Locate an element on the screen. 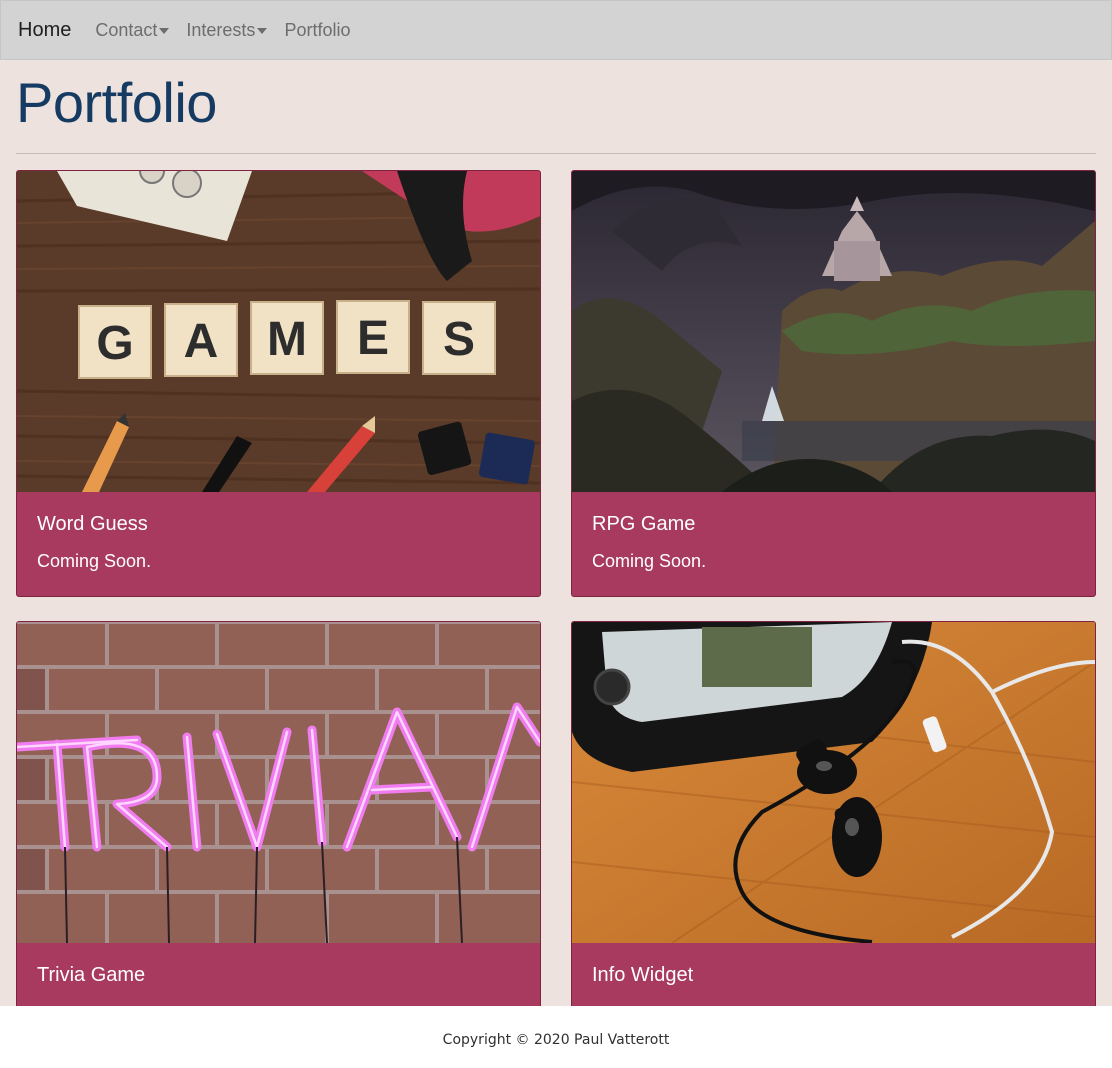  nav-contact-dropdown: Contact is located at coordinates (132, 30).